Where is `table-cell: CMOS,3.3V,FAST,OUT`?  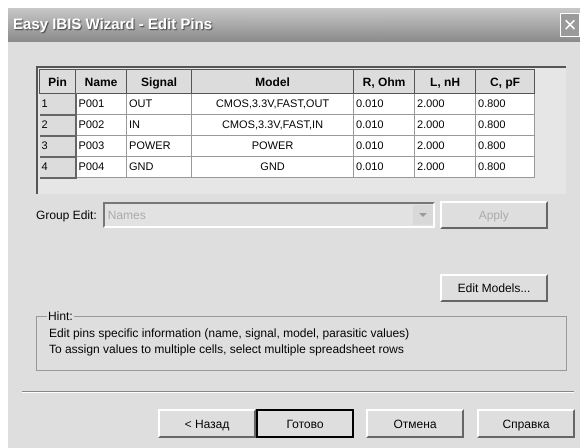
table-cell: CMOS,3.3V,FAST,OUT is located at coordinates (273, 104).